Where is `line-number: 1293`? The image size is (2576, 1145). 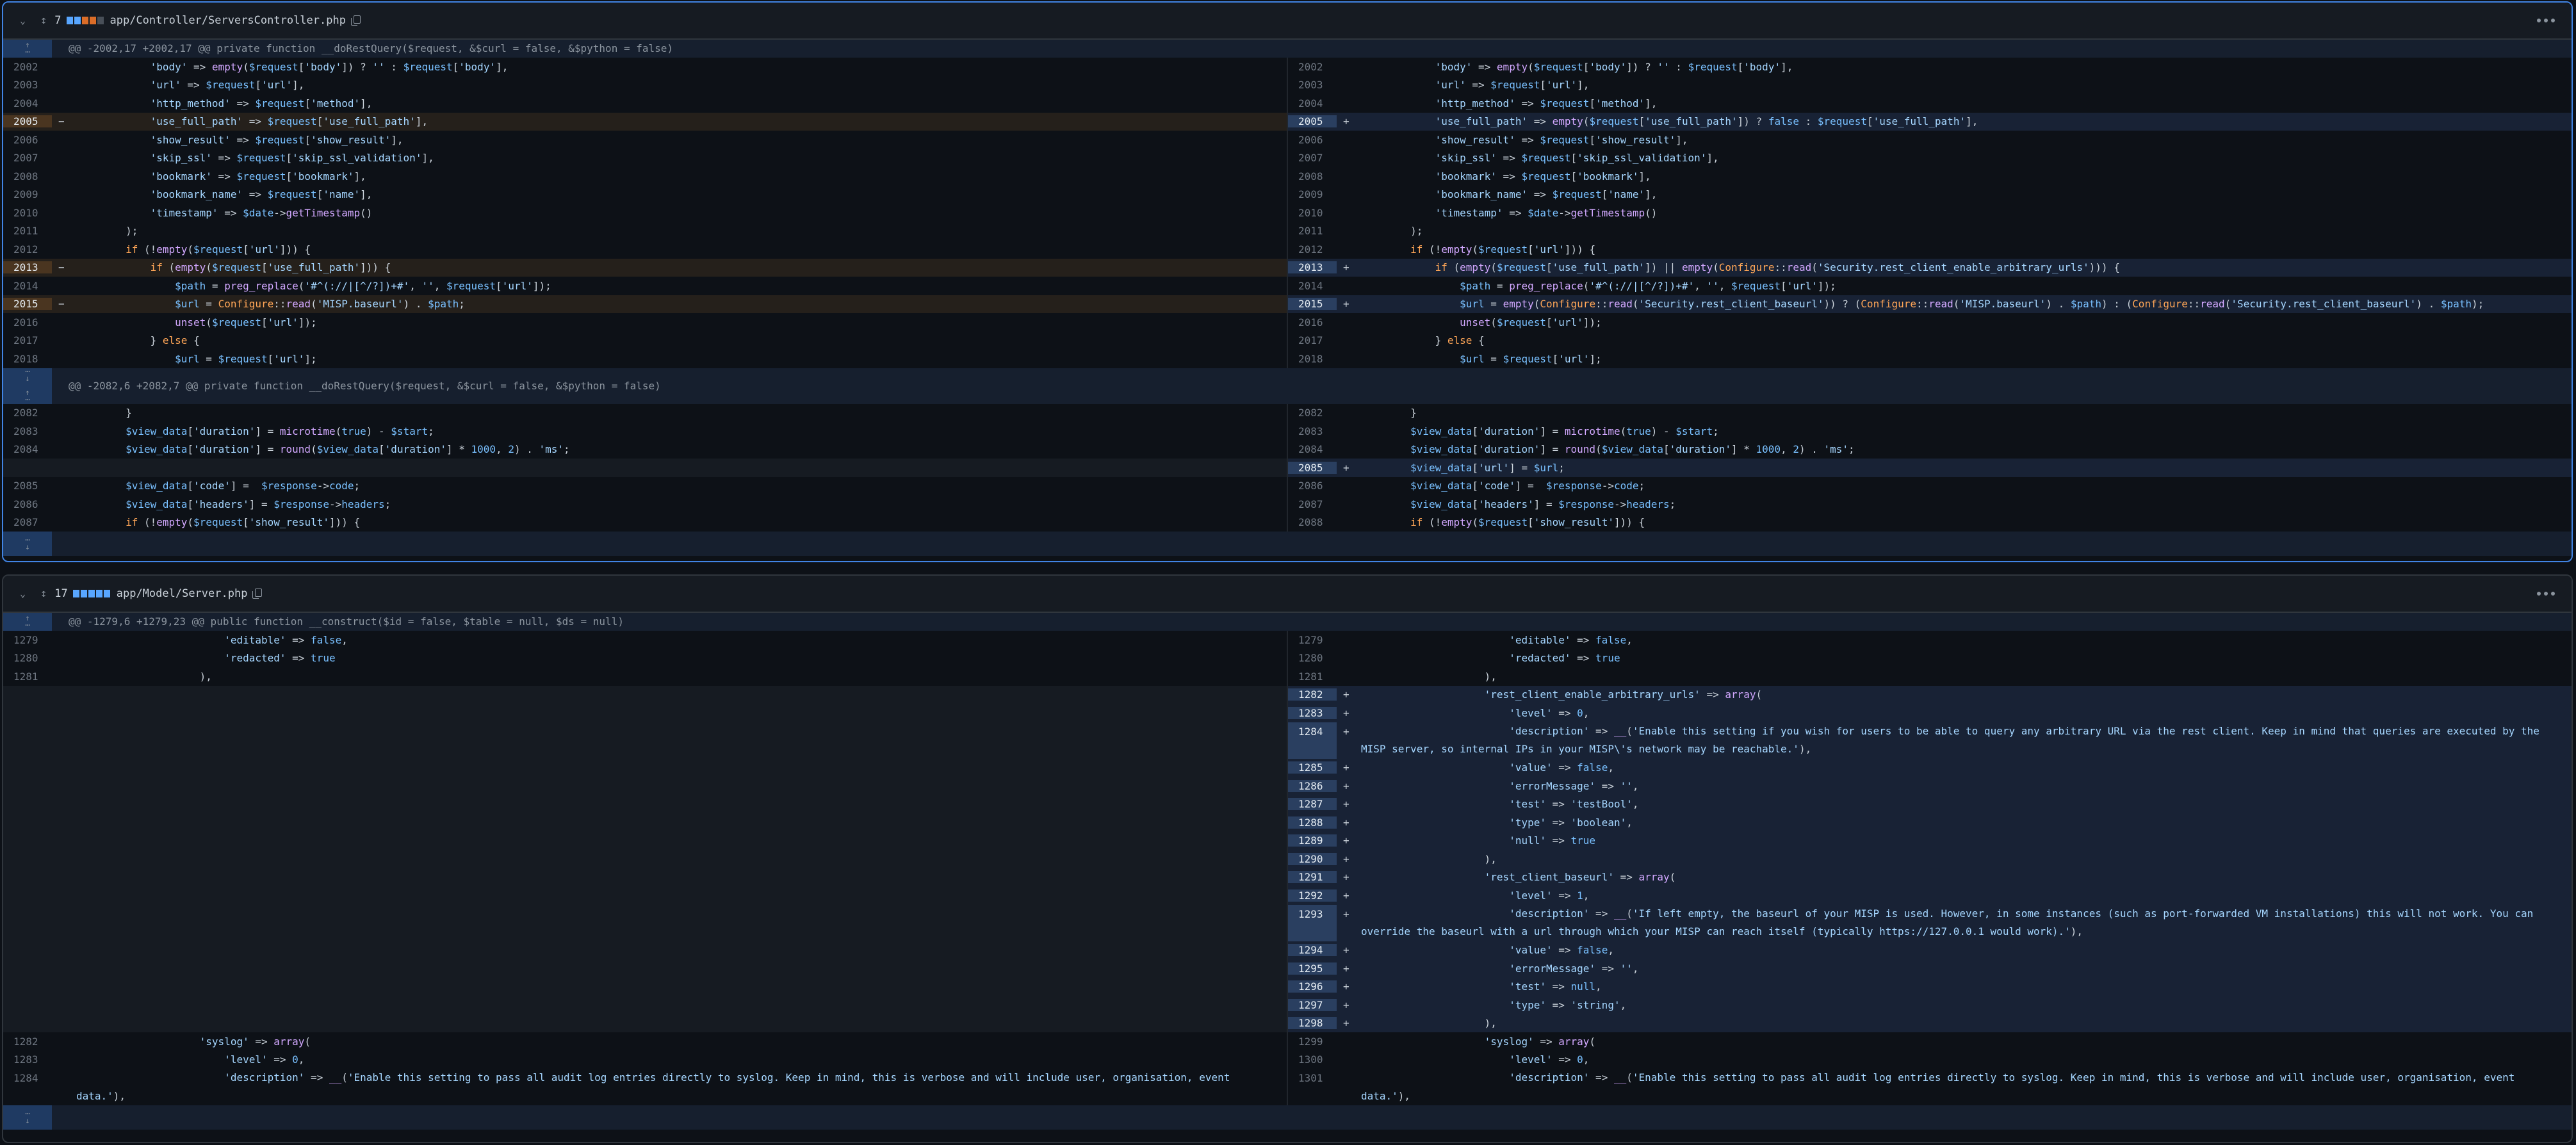 line-number: 1293 is located at coordinates (1312, 922).